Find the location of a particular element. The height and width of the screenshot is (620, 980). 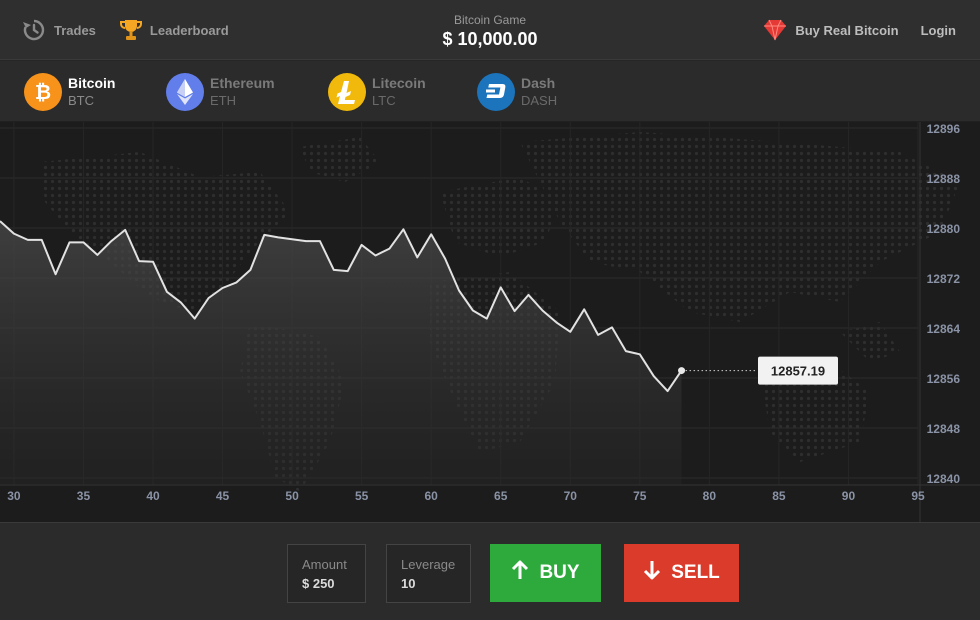

y-tick-label: 12880 is located at coordinates (944, 229).